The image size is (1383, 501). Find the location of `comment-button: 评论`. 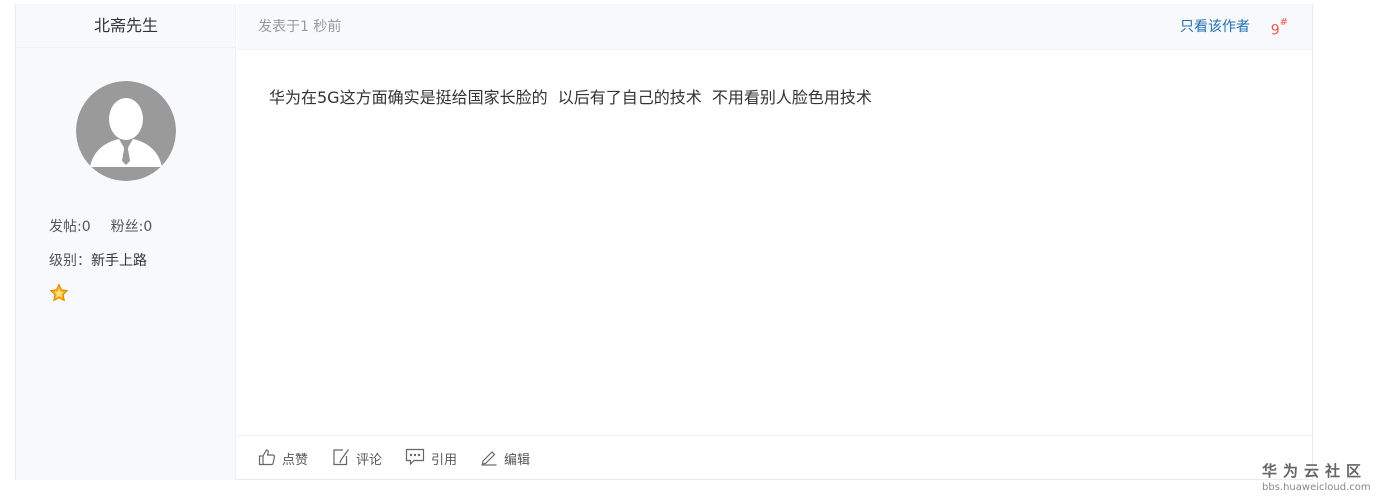

comment-button: 评论 is located at coordinates (357, 458).